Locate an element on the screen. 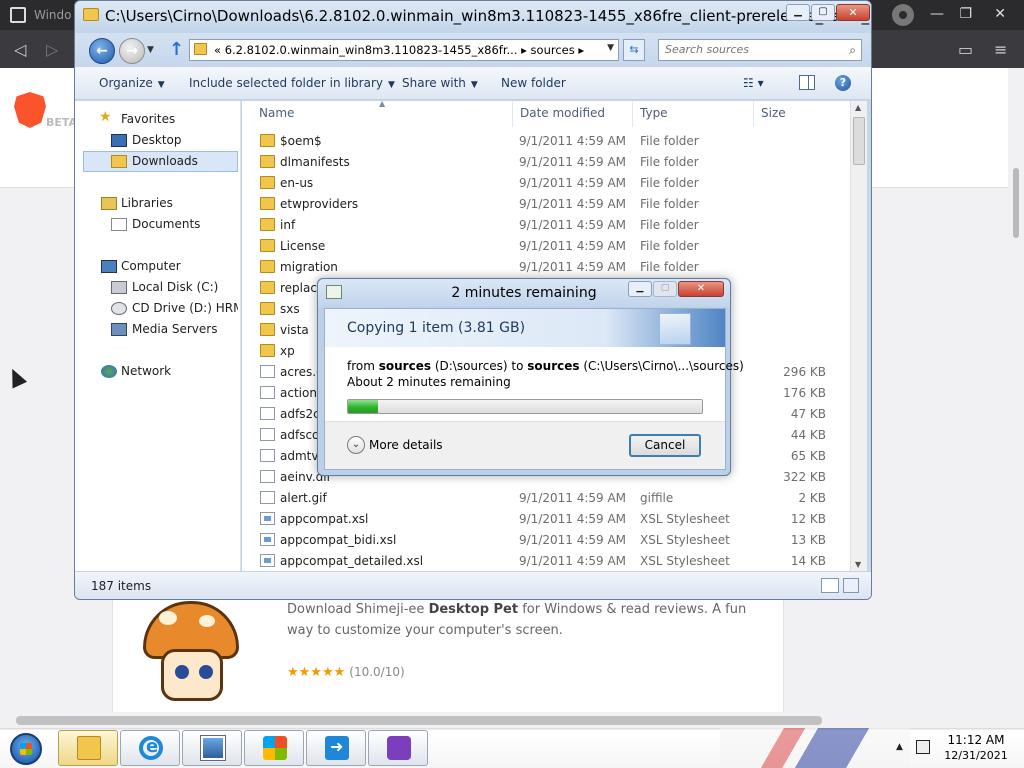  nav-cd-drive: CD Drive (D:) HRM_C is located at coordinates (185, 308).